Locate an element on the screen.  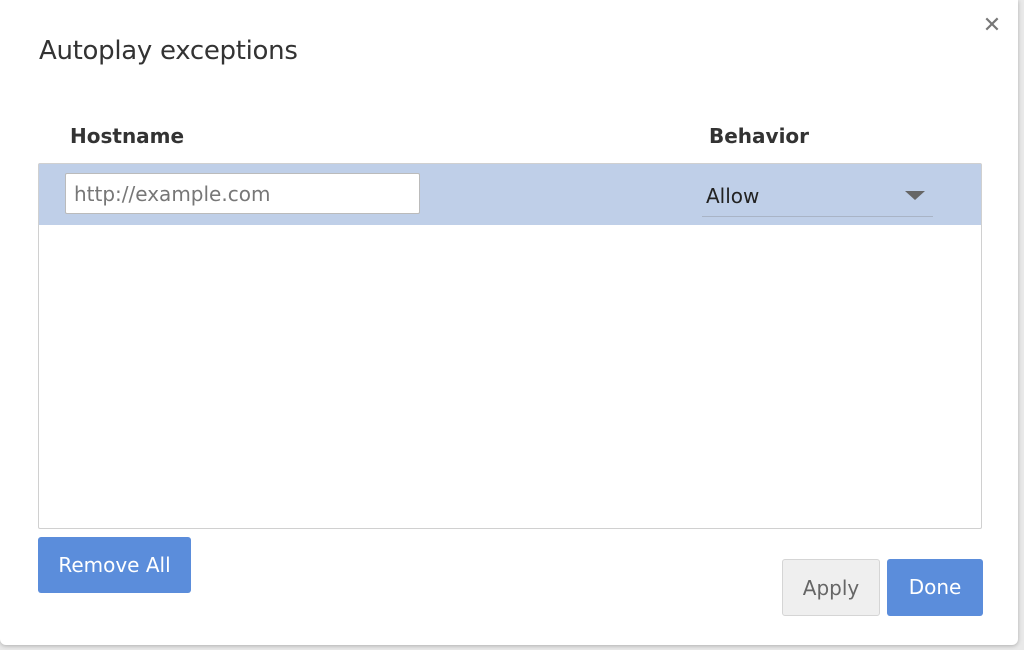
table-row: Allow is located at coordinates (510, 194).